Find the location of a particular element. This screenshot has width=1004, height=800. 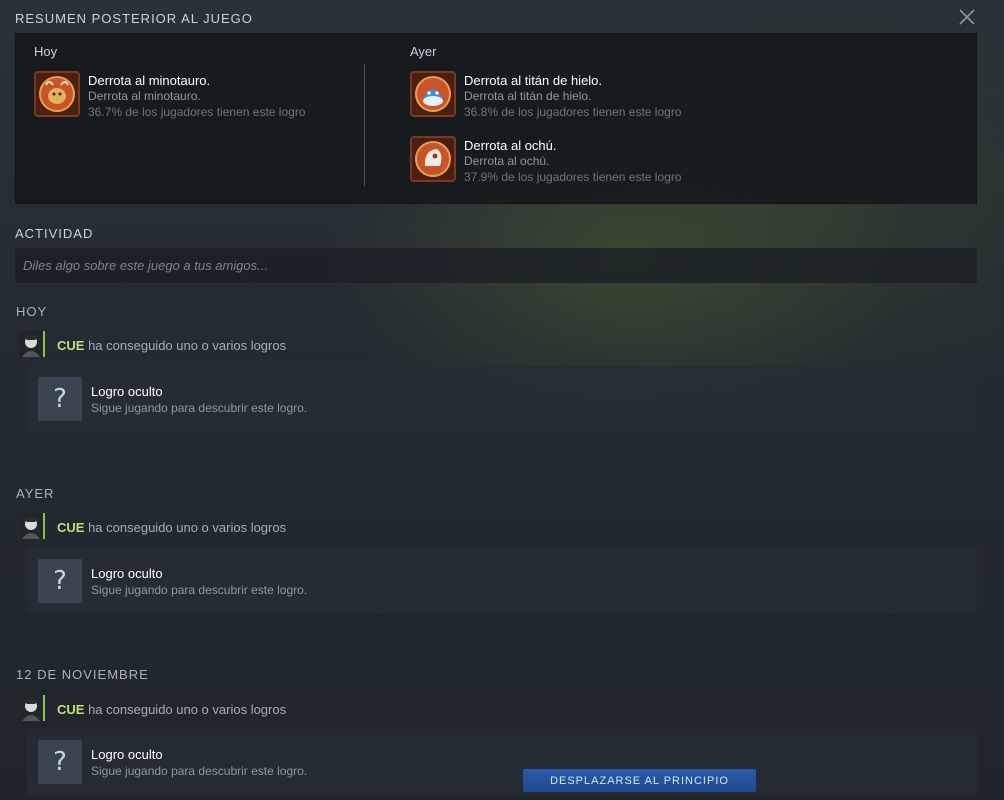

achievement-name: Derrota al titán de hielo. is located at coordinates (533, 80).